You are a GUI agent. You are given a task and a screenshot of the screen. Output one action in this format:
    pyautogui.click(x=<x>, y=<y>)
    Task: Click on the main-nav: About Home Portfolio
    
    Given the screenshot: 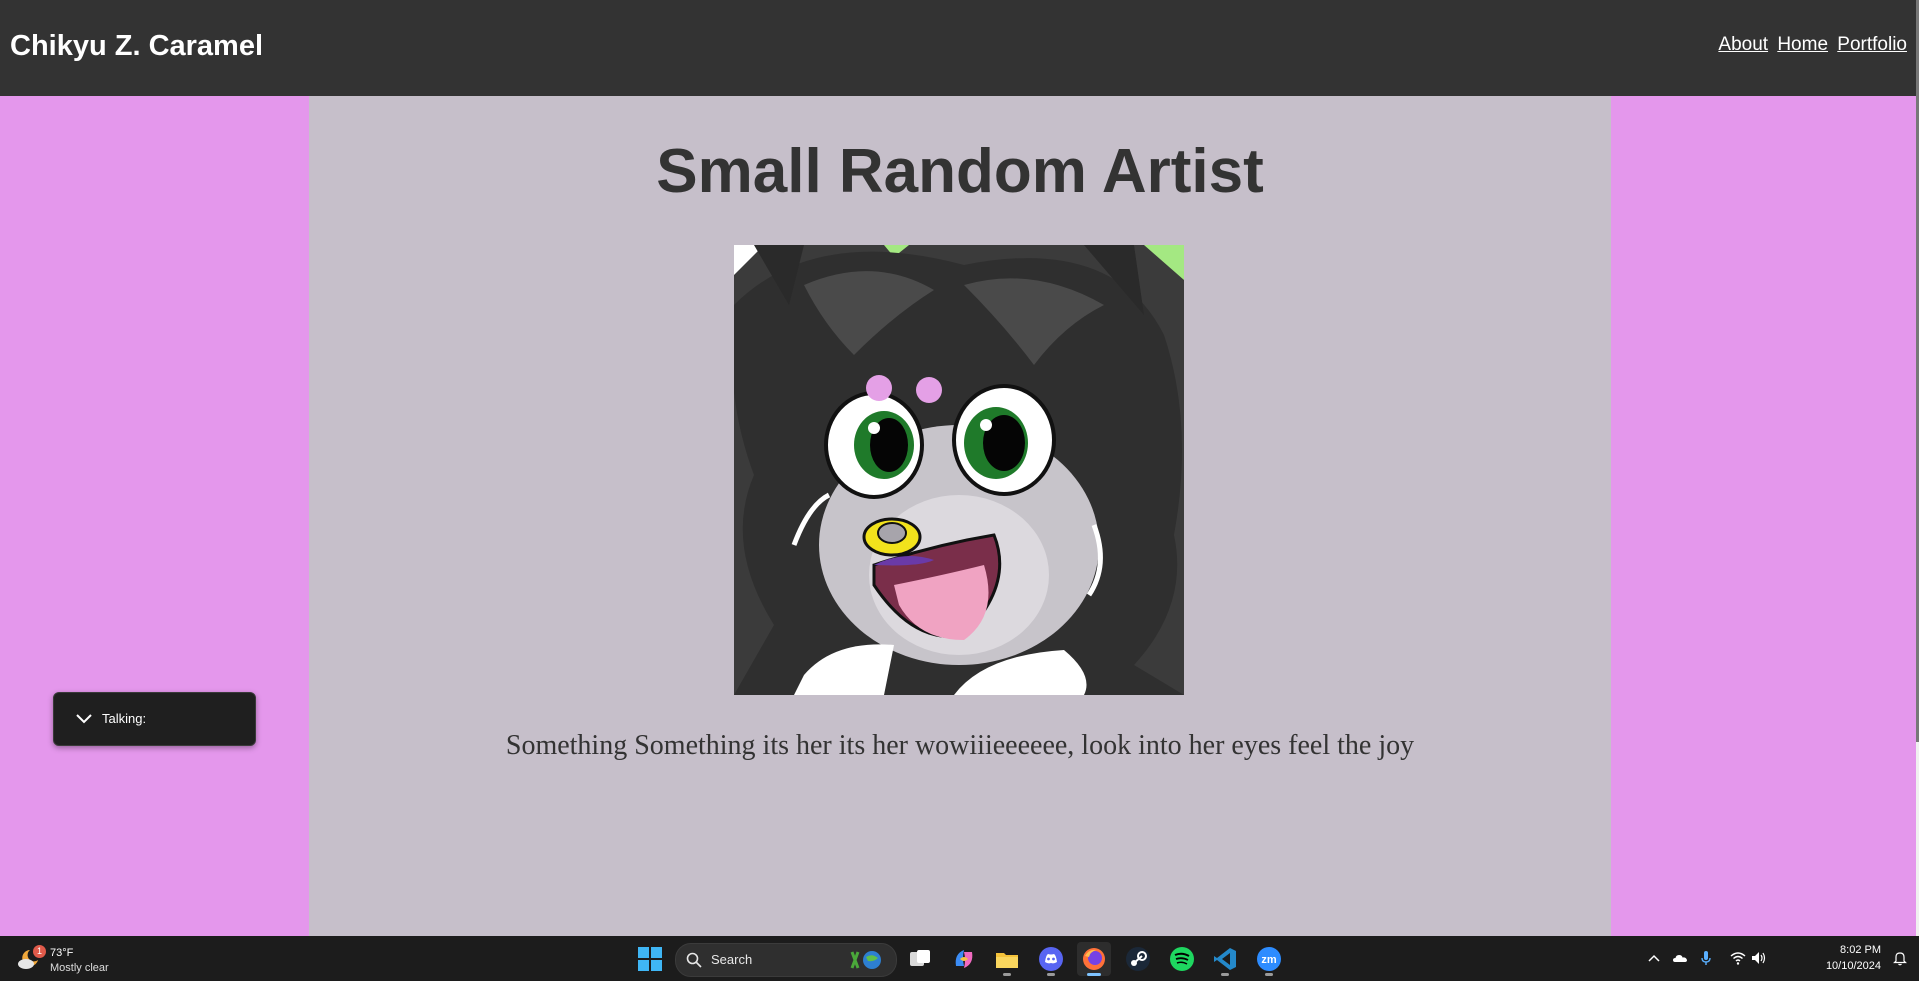 What is the action you would take?
    pyautogui.click(x=1810, y=45)
    